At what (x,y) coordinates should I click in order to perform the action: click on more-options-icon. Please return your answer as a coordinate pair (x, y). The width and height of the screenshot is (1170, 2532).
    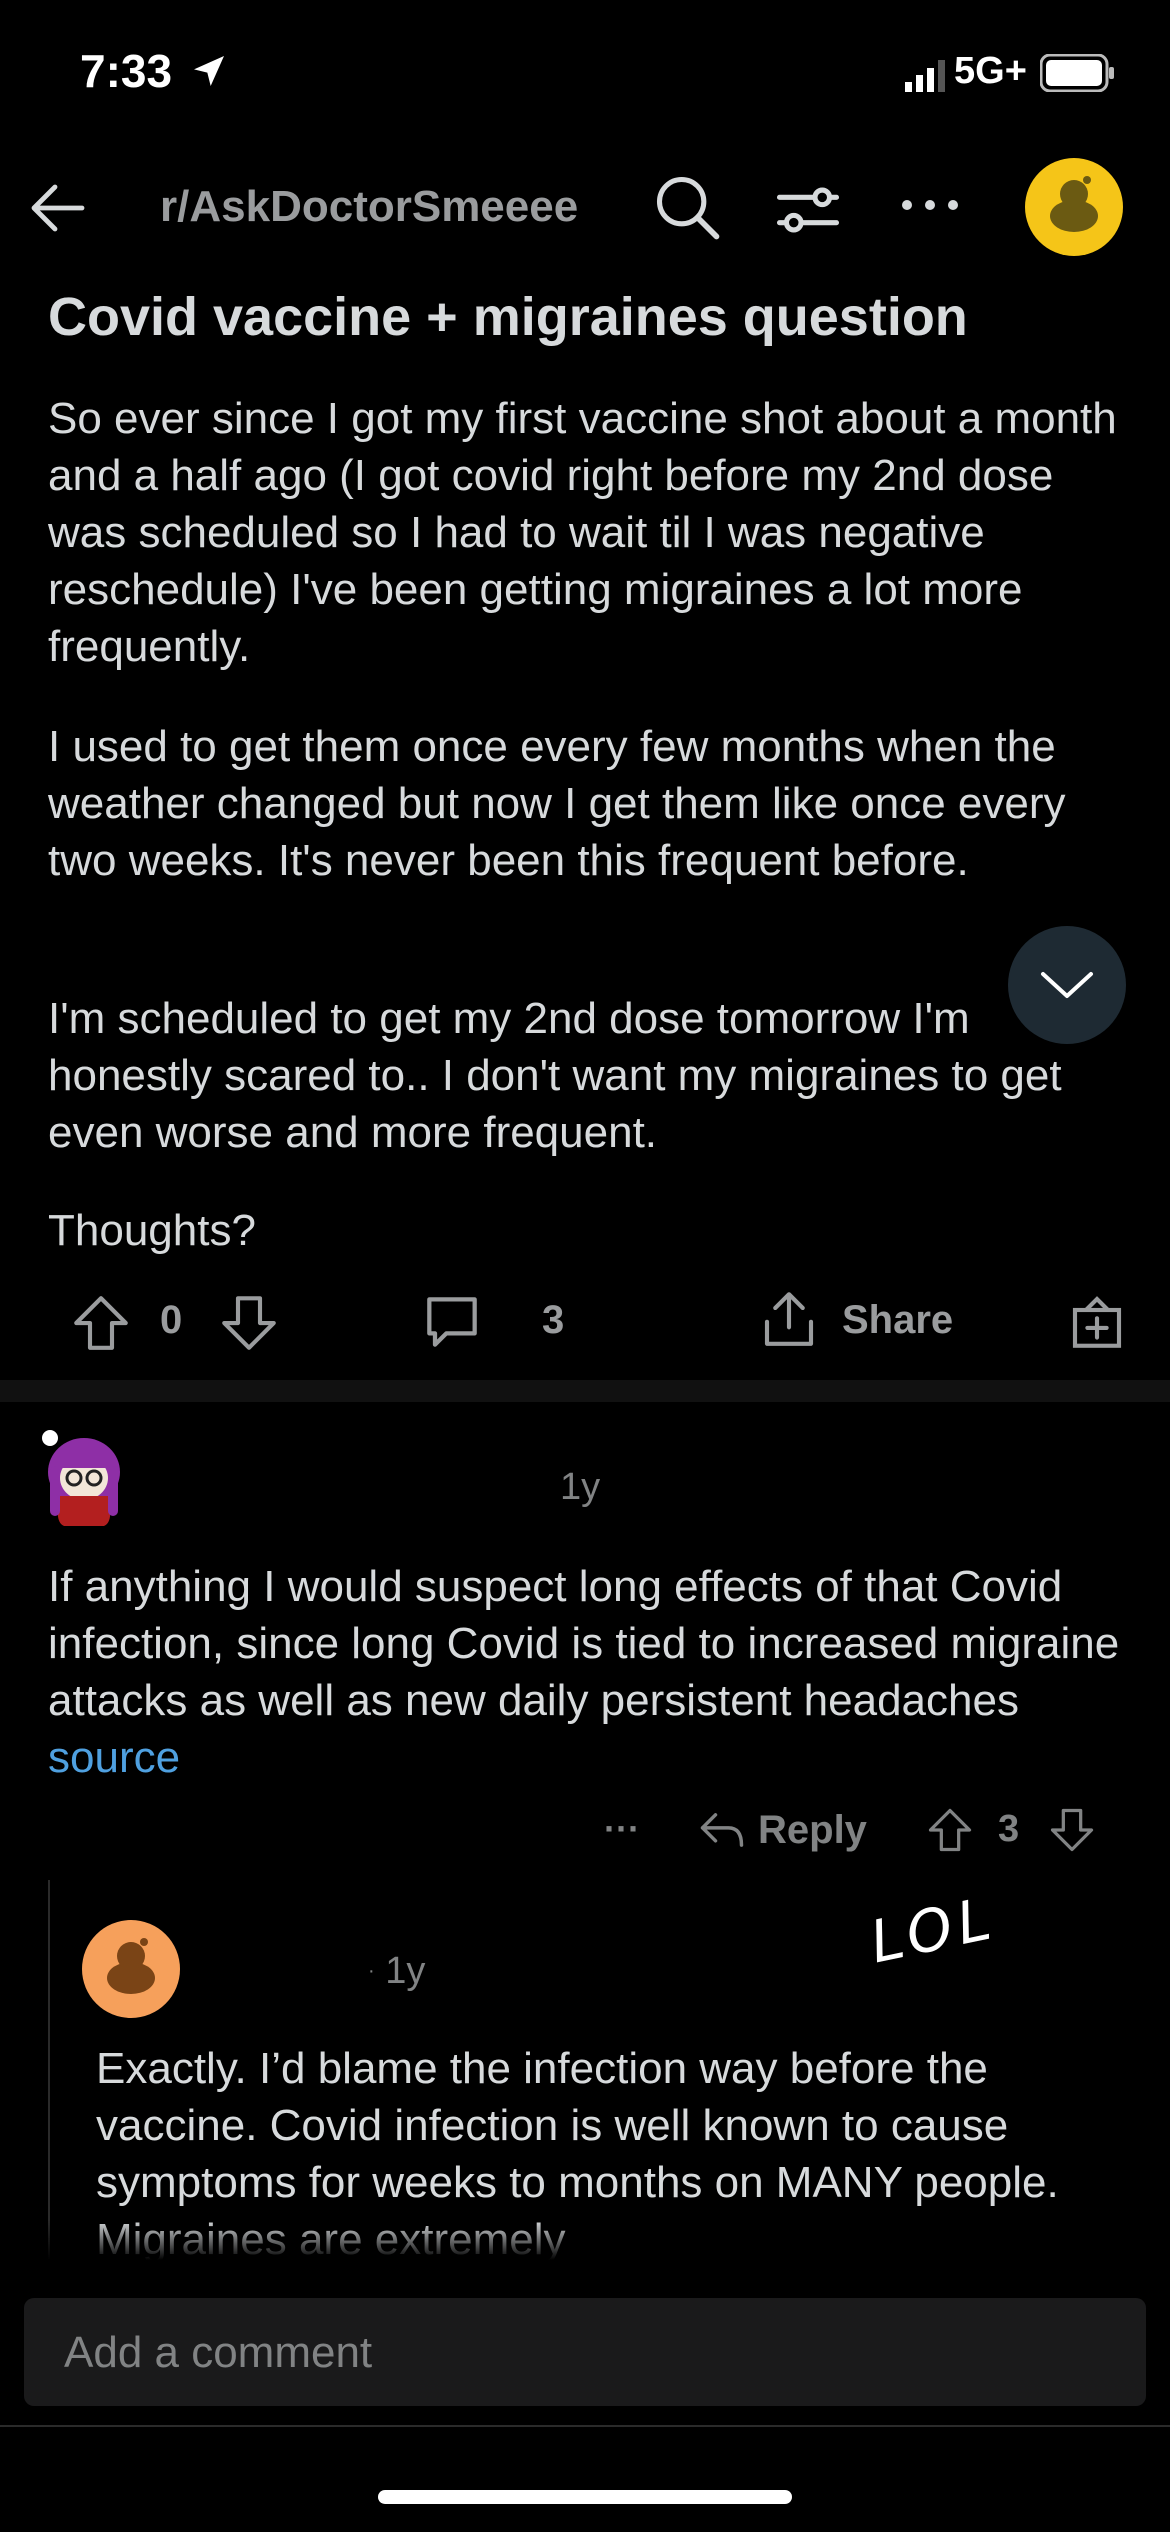
    Looking at the image, I should click on (930, 205).